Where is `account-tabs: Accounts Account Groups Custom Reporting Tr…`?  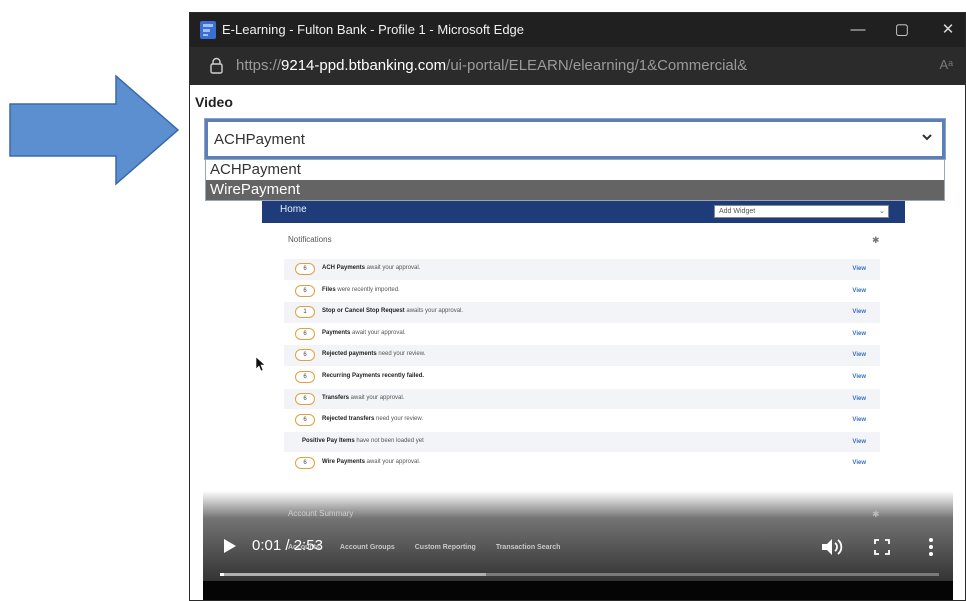
account-tabs: Accounts Account Groups Custom Reporting Tr… is located at coordinates (434, 547).